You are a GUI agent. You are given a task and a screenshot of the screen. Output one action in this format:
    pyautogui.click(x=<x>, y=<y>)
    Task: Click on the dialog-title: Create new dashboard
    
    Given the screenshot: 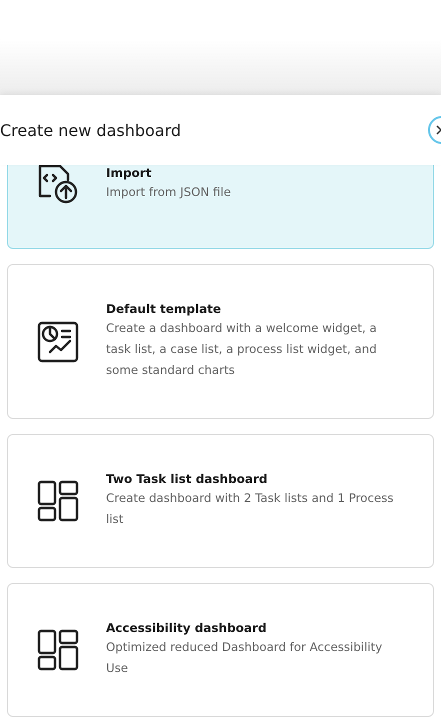 What is the action you would take?
    pyautogui.click(x=91, y=130)
    